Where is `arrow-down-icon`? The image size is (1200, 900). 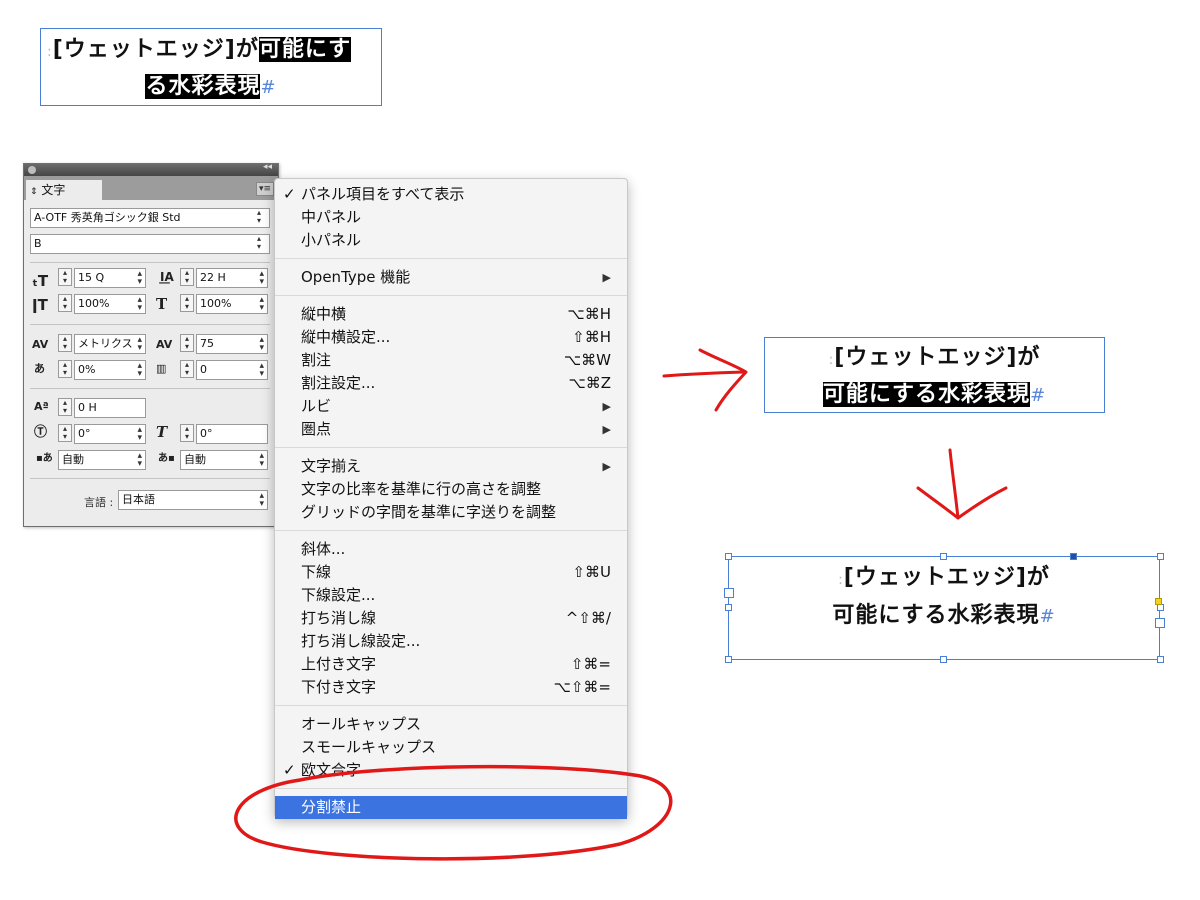 arrow-down-icon is located at coordinates (954, 484).